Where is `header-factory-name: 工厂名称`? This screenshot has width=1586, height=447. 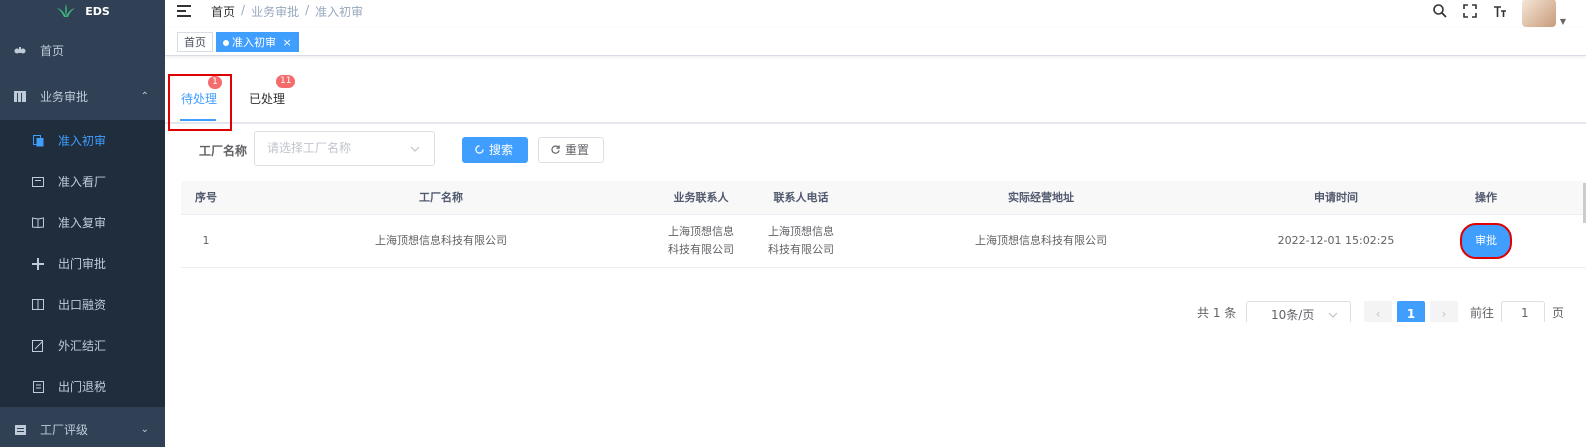 header-factory-name: 工厂名称 is located at coordinates (441, 197).